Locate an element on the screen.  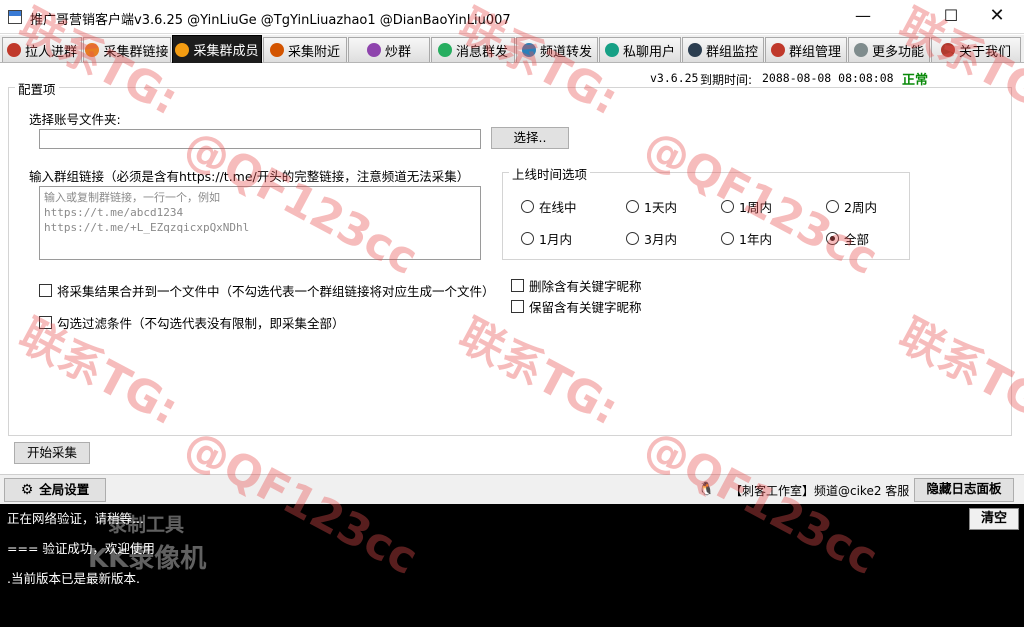
radio-3-months: 3月内 is located at coordinates (651, 238).